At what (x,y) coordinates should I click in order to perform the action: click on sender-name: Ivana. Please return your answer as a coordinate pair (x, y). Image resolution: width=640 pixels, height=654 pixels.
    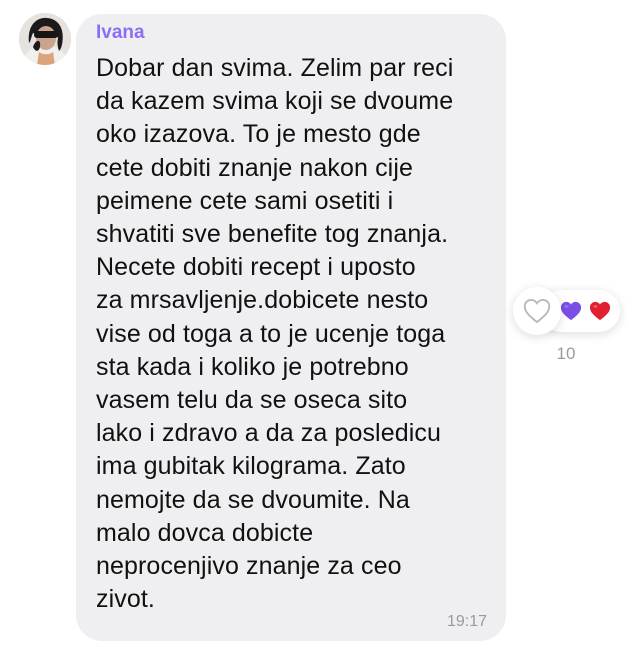
    Looking at the image, I should click on (120, 32).